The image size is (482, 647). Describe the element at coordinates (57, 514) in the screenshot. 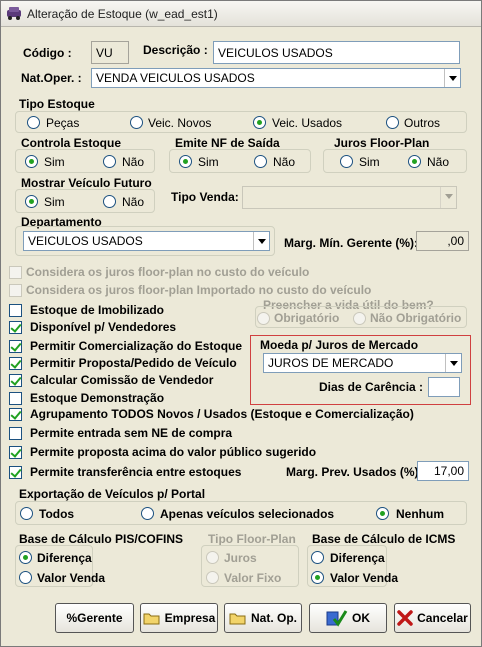

I see `radio-exportacao-todos-label: Todos` at that location.